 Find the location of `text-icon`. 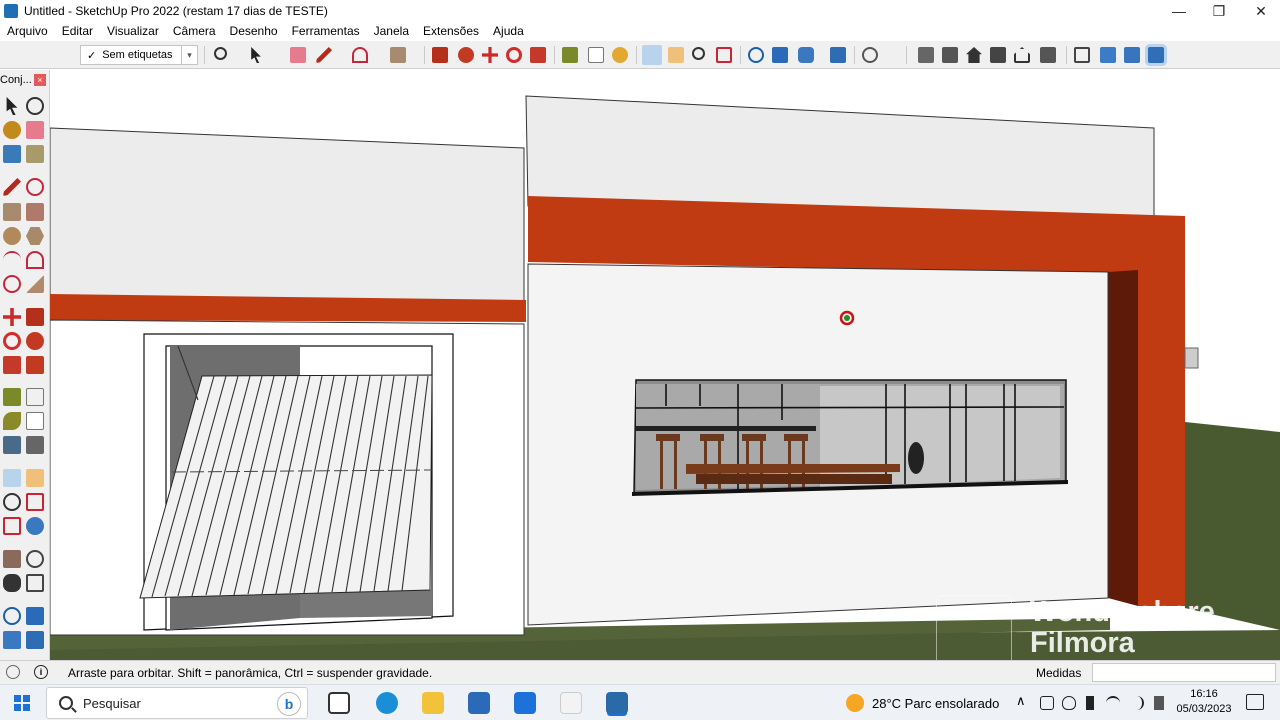

text-icon is located at coordinates (596, 55).